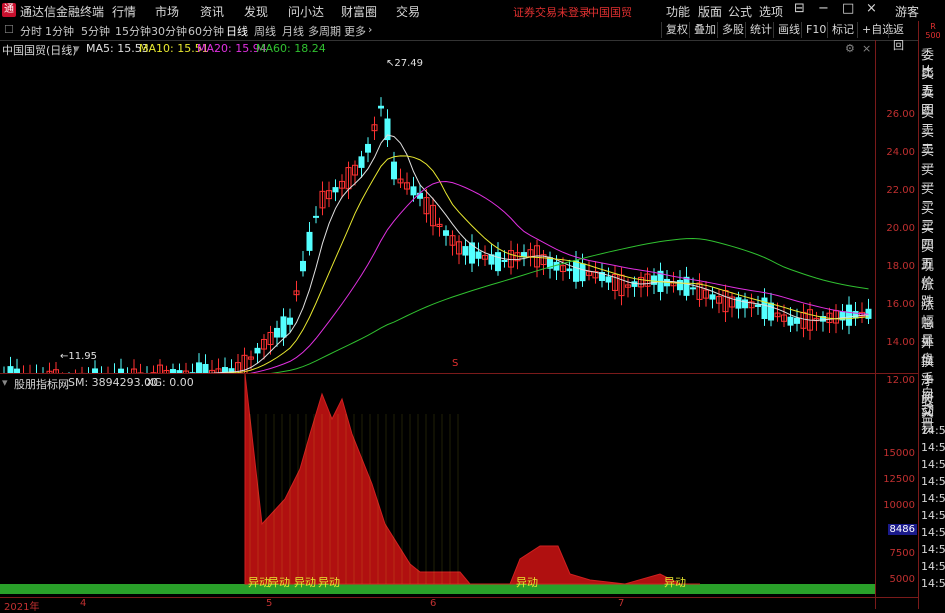  I want to click on menu-zixun: 资讯, so click(212, 11).